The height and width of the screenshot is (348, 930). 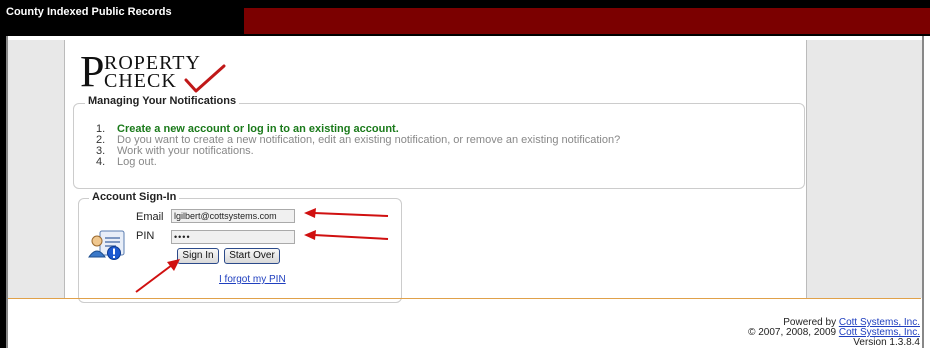 What do you see at coordinates (137, 162) in the screenshot?
I see `step-text: Log out.` at bounding box center [137, 162].